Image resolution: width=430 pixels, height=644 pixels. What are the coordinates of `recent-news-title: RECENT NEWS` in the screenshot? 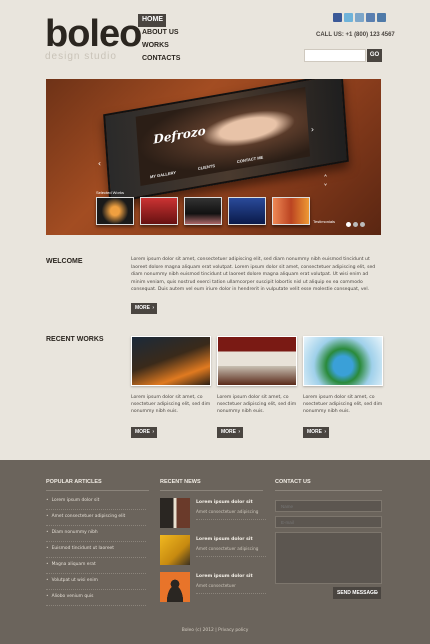 It's located at (180, 482).